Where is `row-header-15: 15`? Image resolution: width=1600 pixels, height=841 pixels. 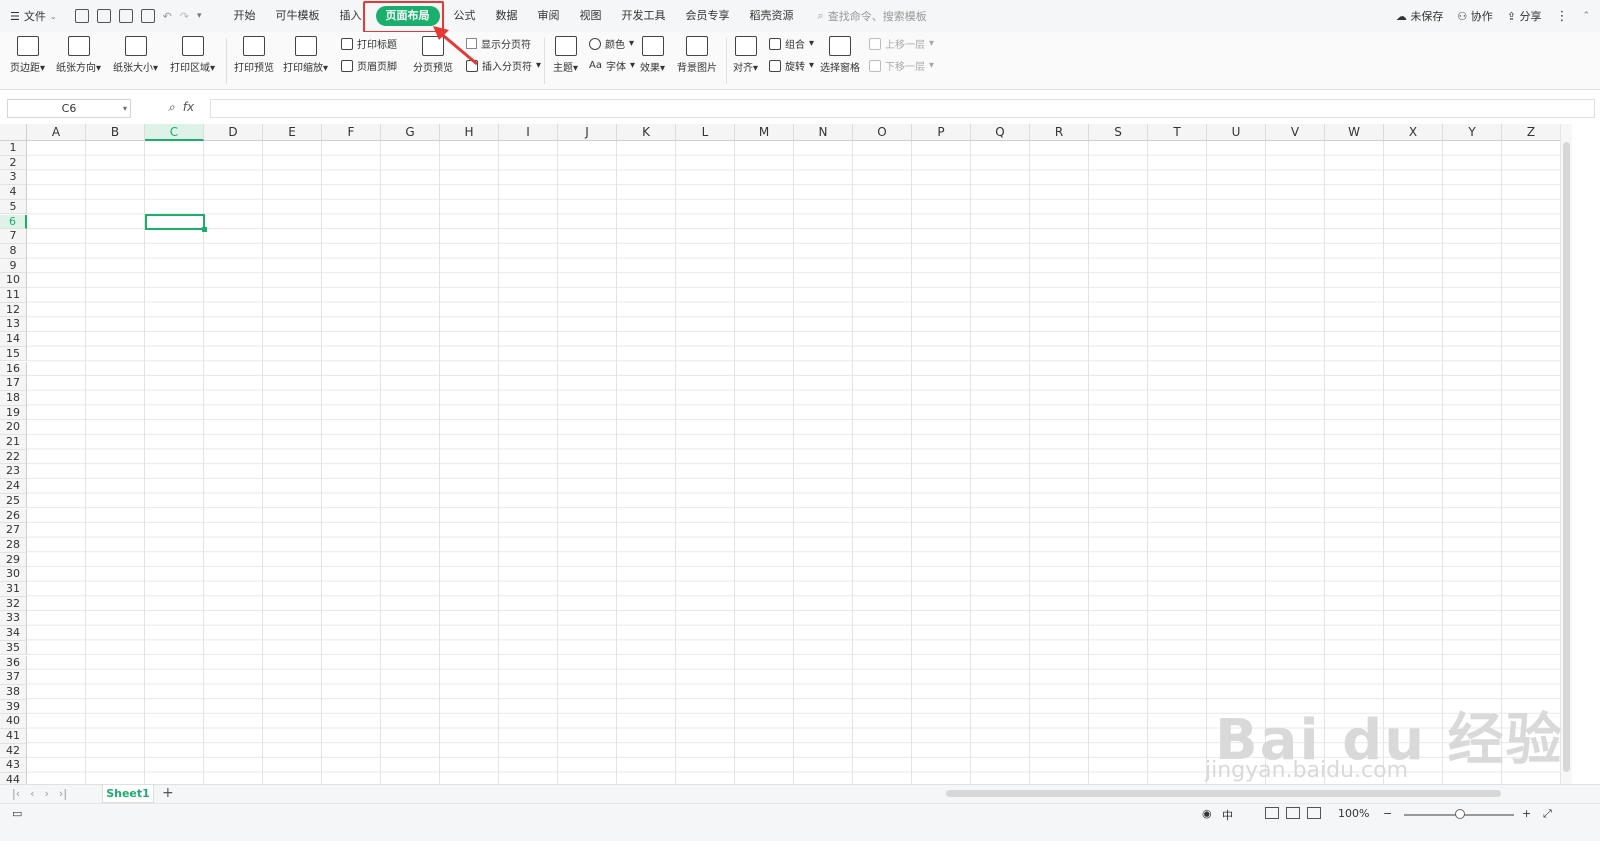
row-header-15: 15 is located at coordinates (13, 354).